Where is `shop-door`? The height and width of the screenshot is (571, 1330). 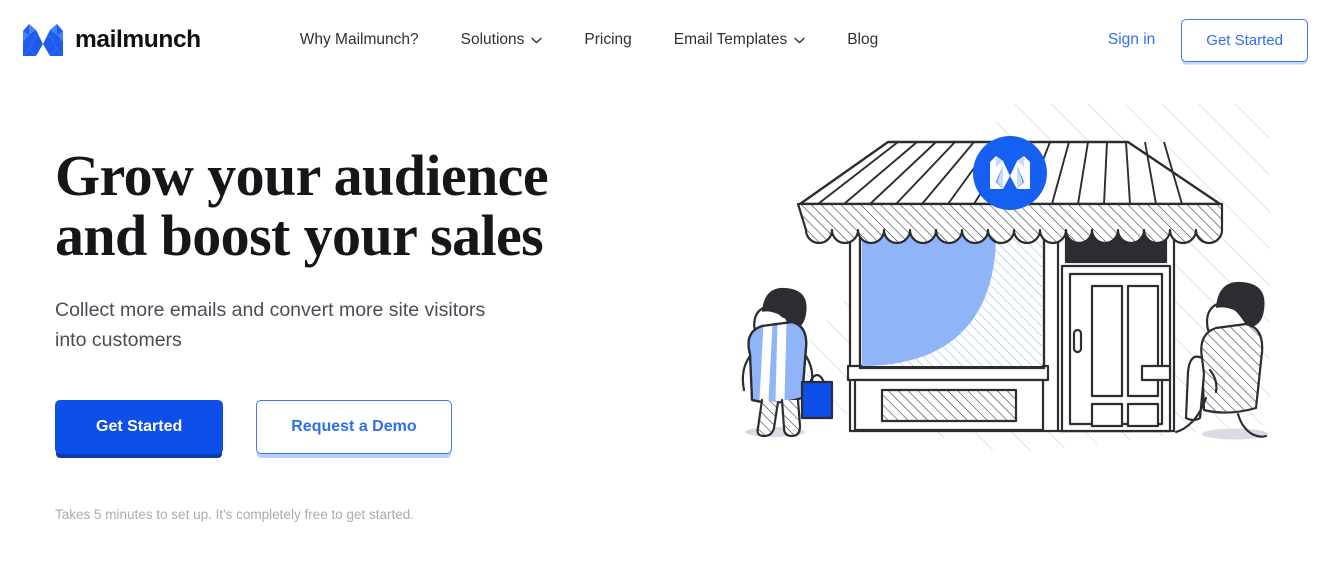
shop-door is located at coordinates (1116, 330).